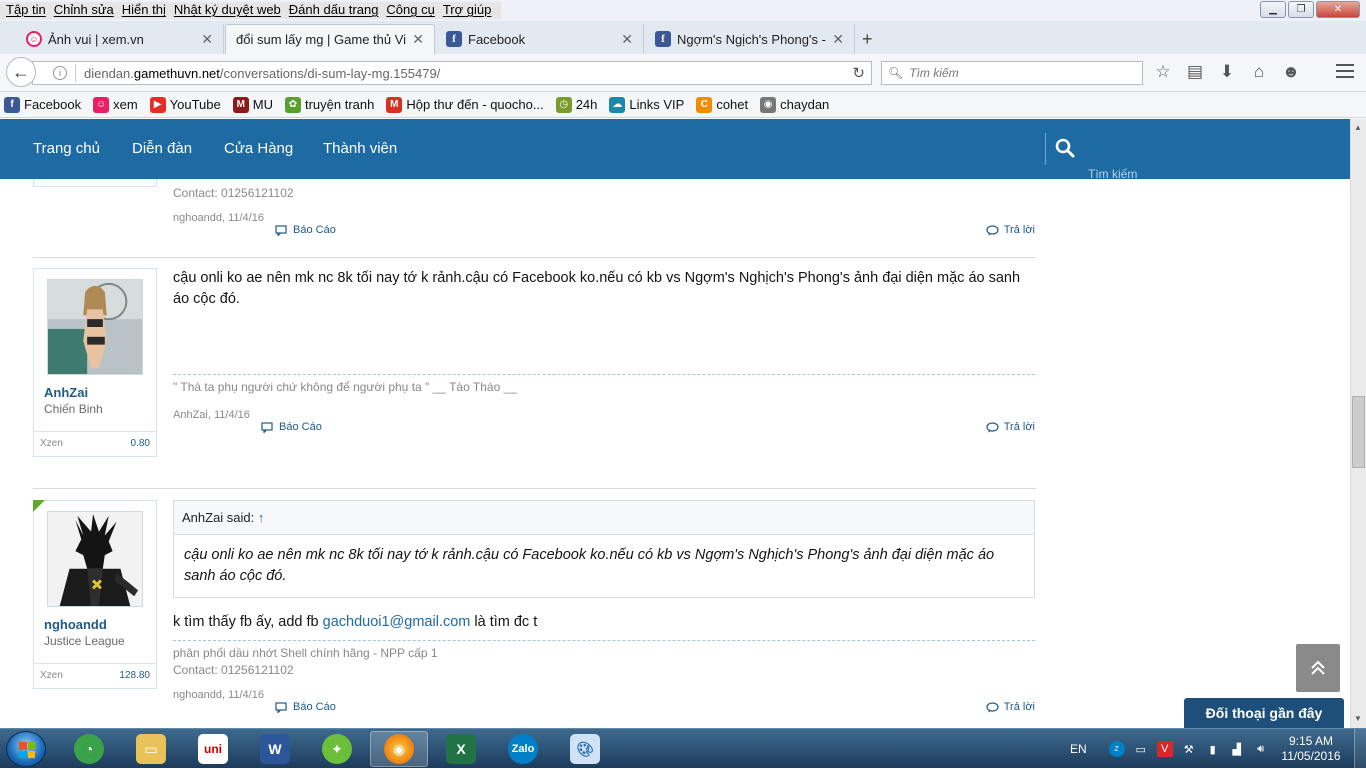 The height and width of the screenshot is (769, 1366). I want to click on bookmark-item: f Facebook, so click(42, 104).